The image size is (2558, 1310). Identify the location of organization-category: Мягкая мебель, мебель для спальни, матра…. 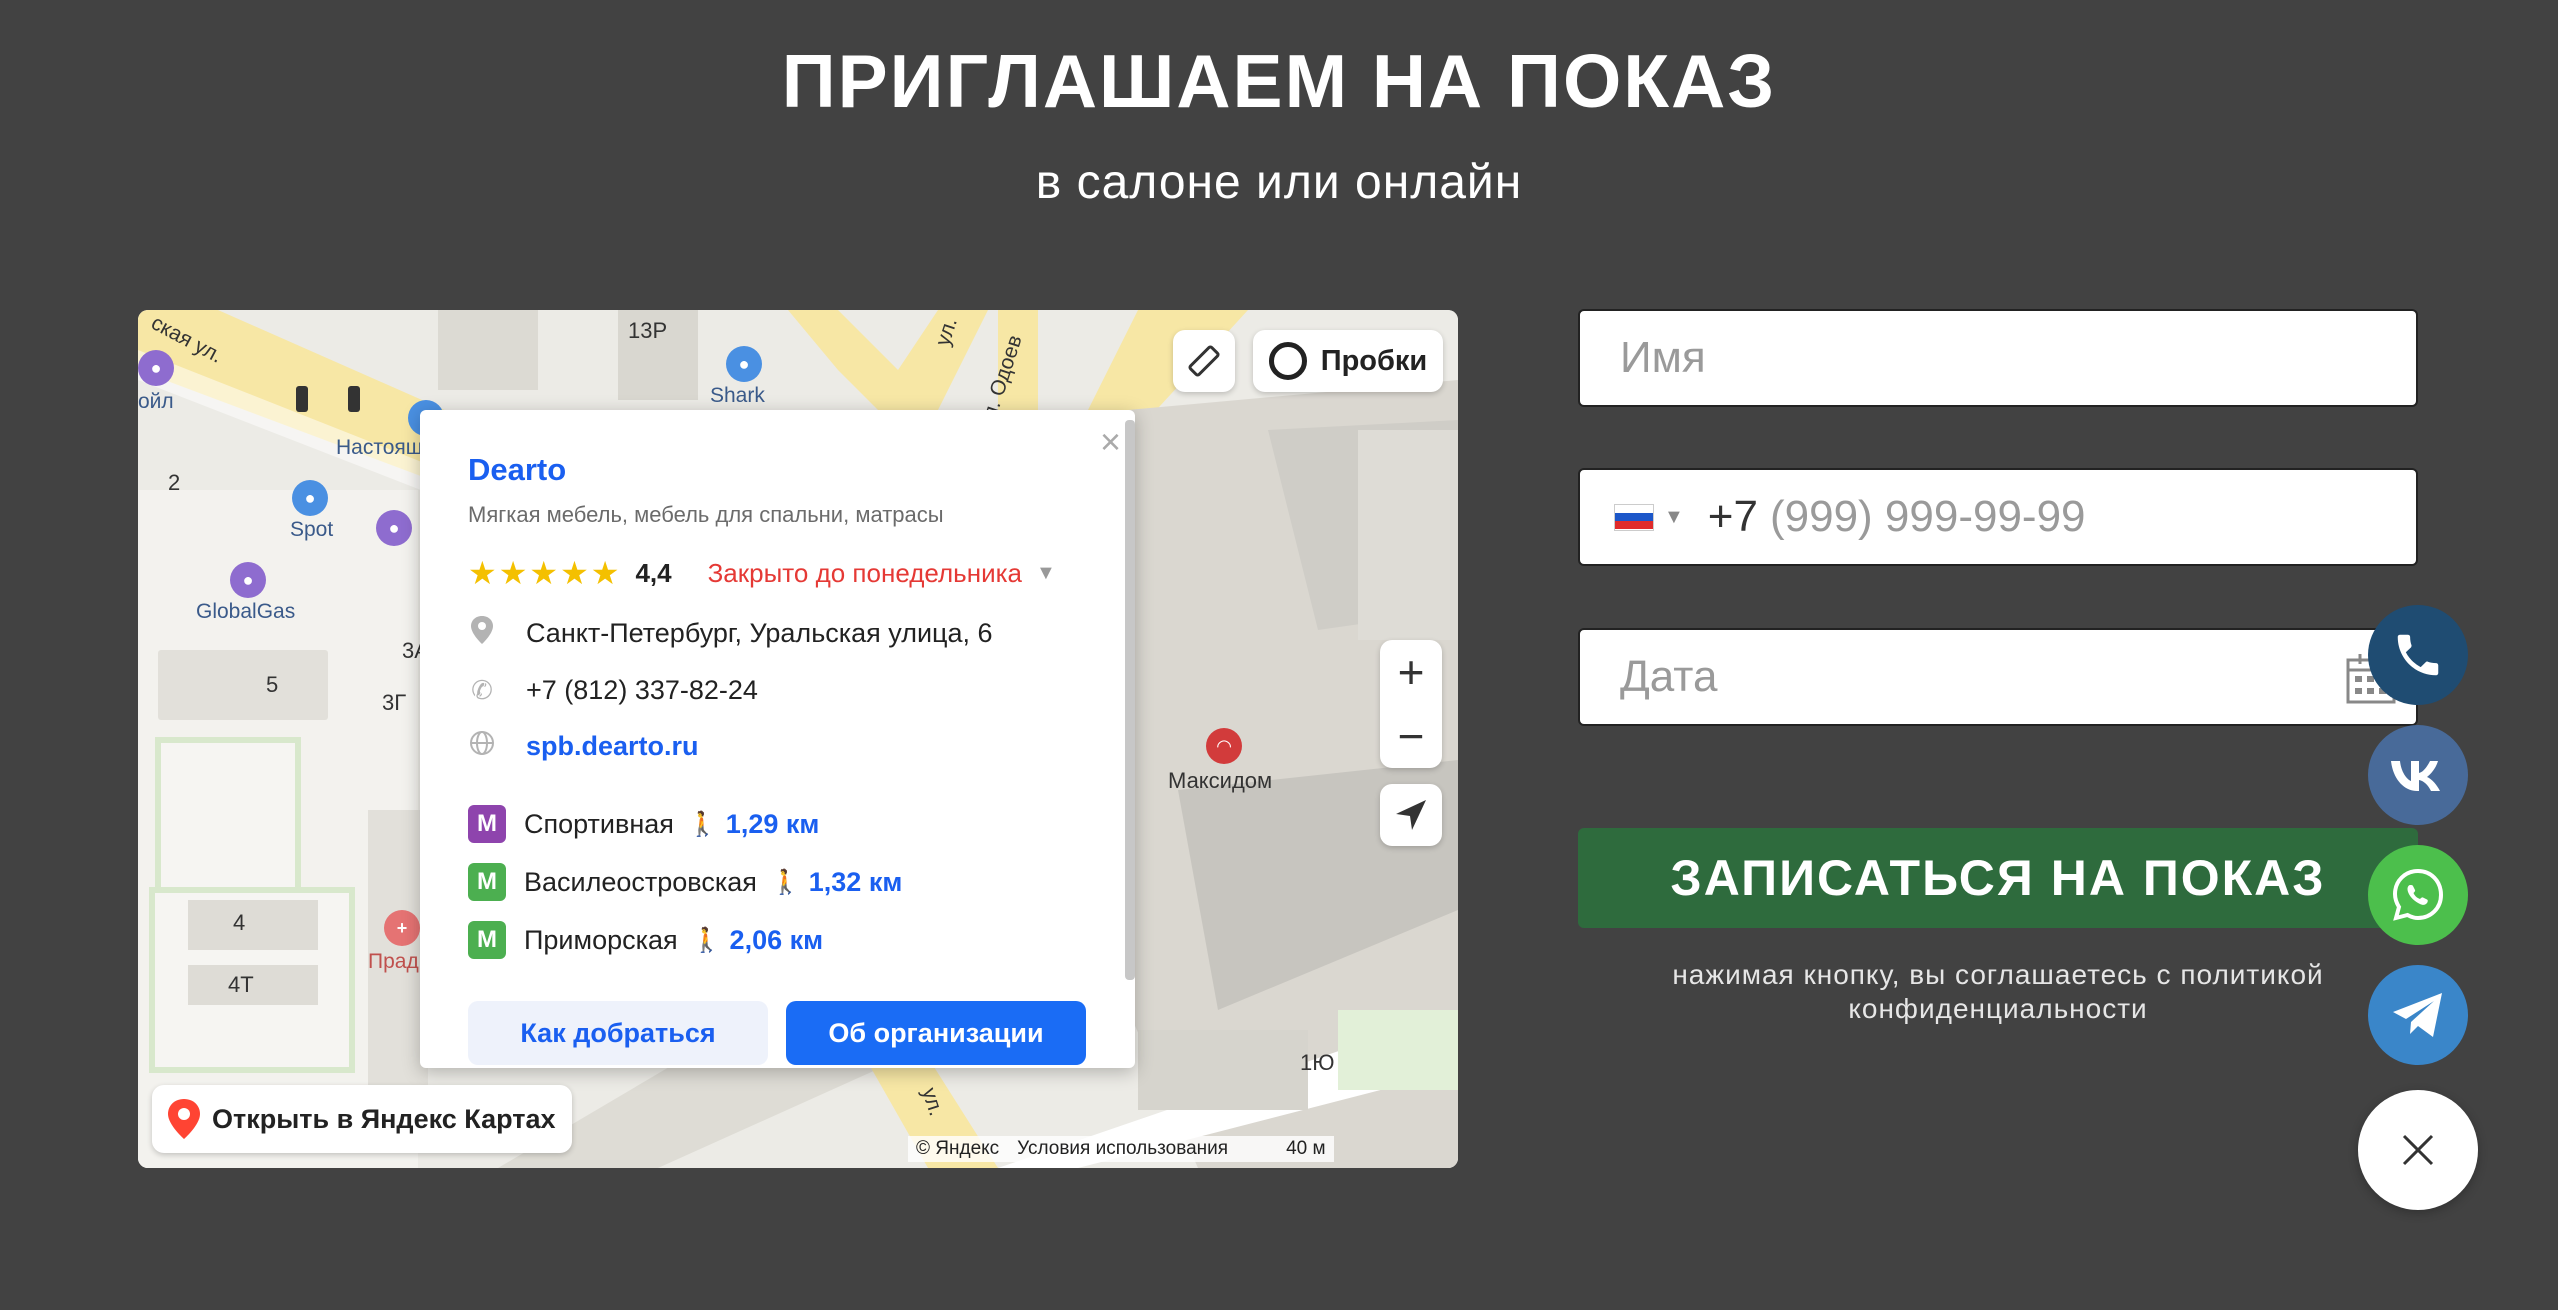
(706, 514).